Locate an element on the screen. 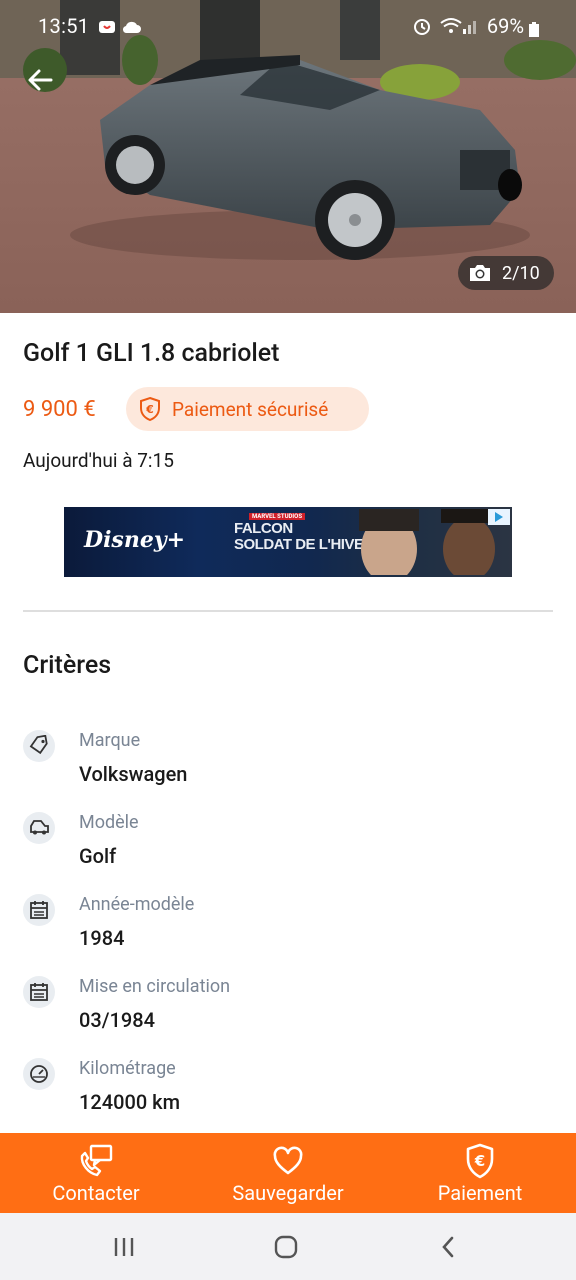 The height and width of the screenshot is (1280, 576). criteria-label: Modèle is located at coordinates (109, 822).